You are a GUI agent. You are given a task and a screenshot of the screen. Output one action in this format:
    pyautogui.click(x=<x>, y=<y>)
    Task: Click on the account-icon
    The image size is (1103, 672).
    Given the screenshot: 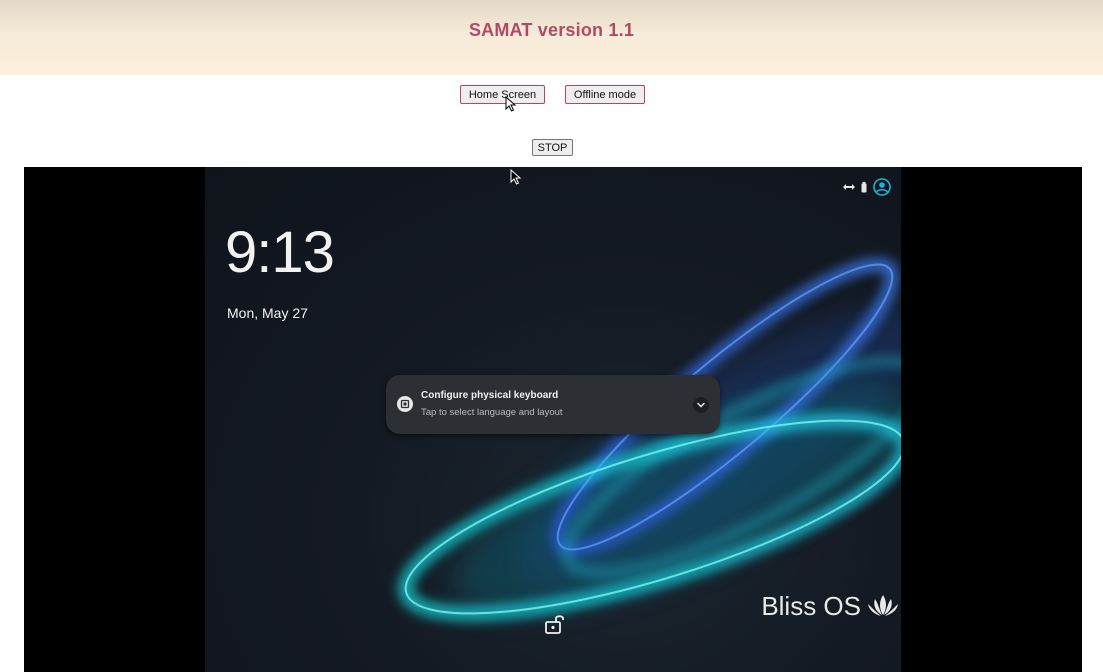 What is the action you would take?
    pyautogui.click(x=882, y=187)
    